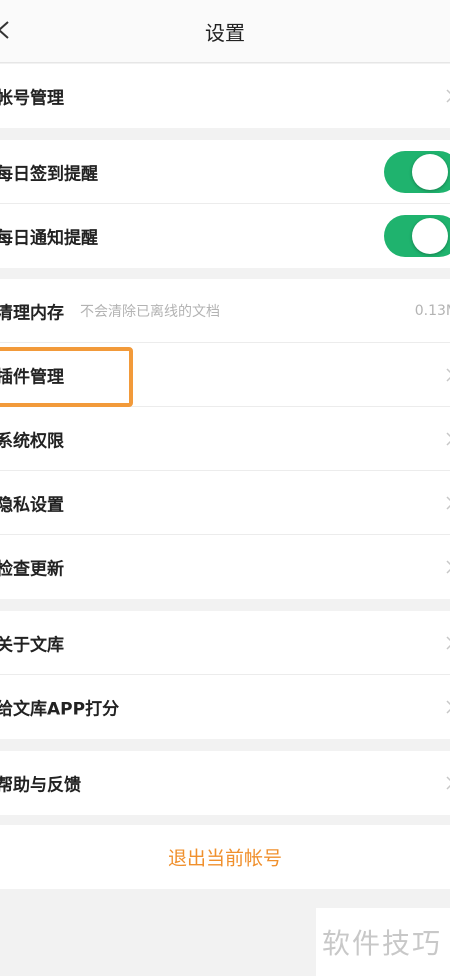 The height and width of the screenshot is (976, 450). I want to click on daily-notification-reminder-item: 每日通知提醒, so click(225, 236).